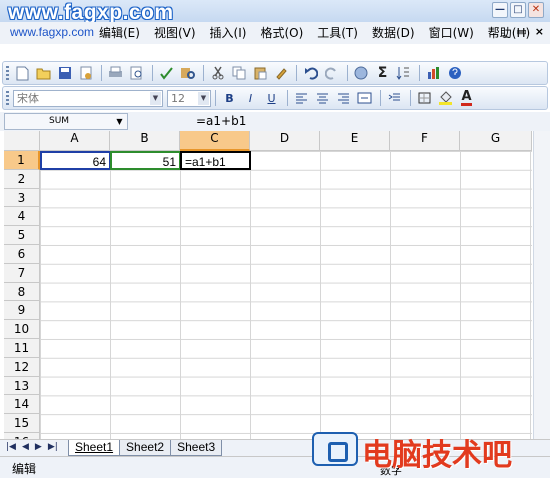 The height and width of the screenshot is (478, 550). I want to click on row-header-6: 6, so click(22, 254).